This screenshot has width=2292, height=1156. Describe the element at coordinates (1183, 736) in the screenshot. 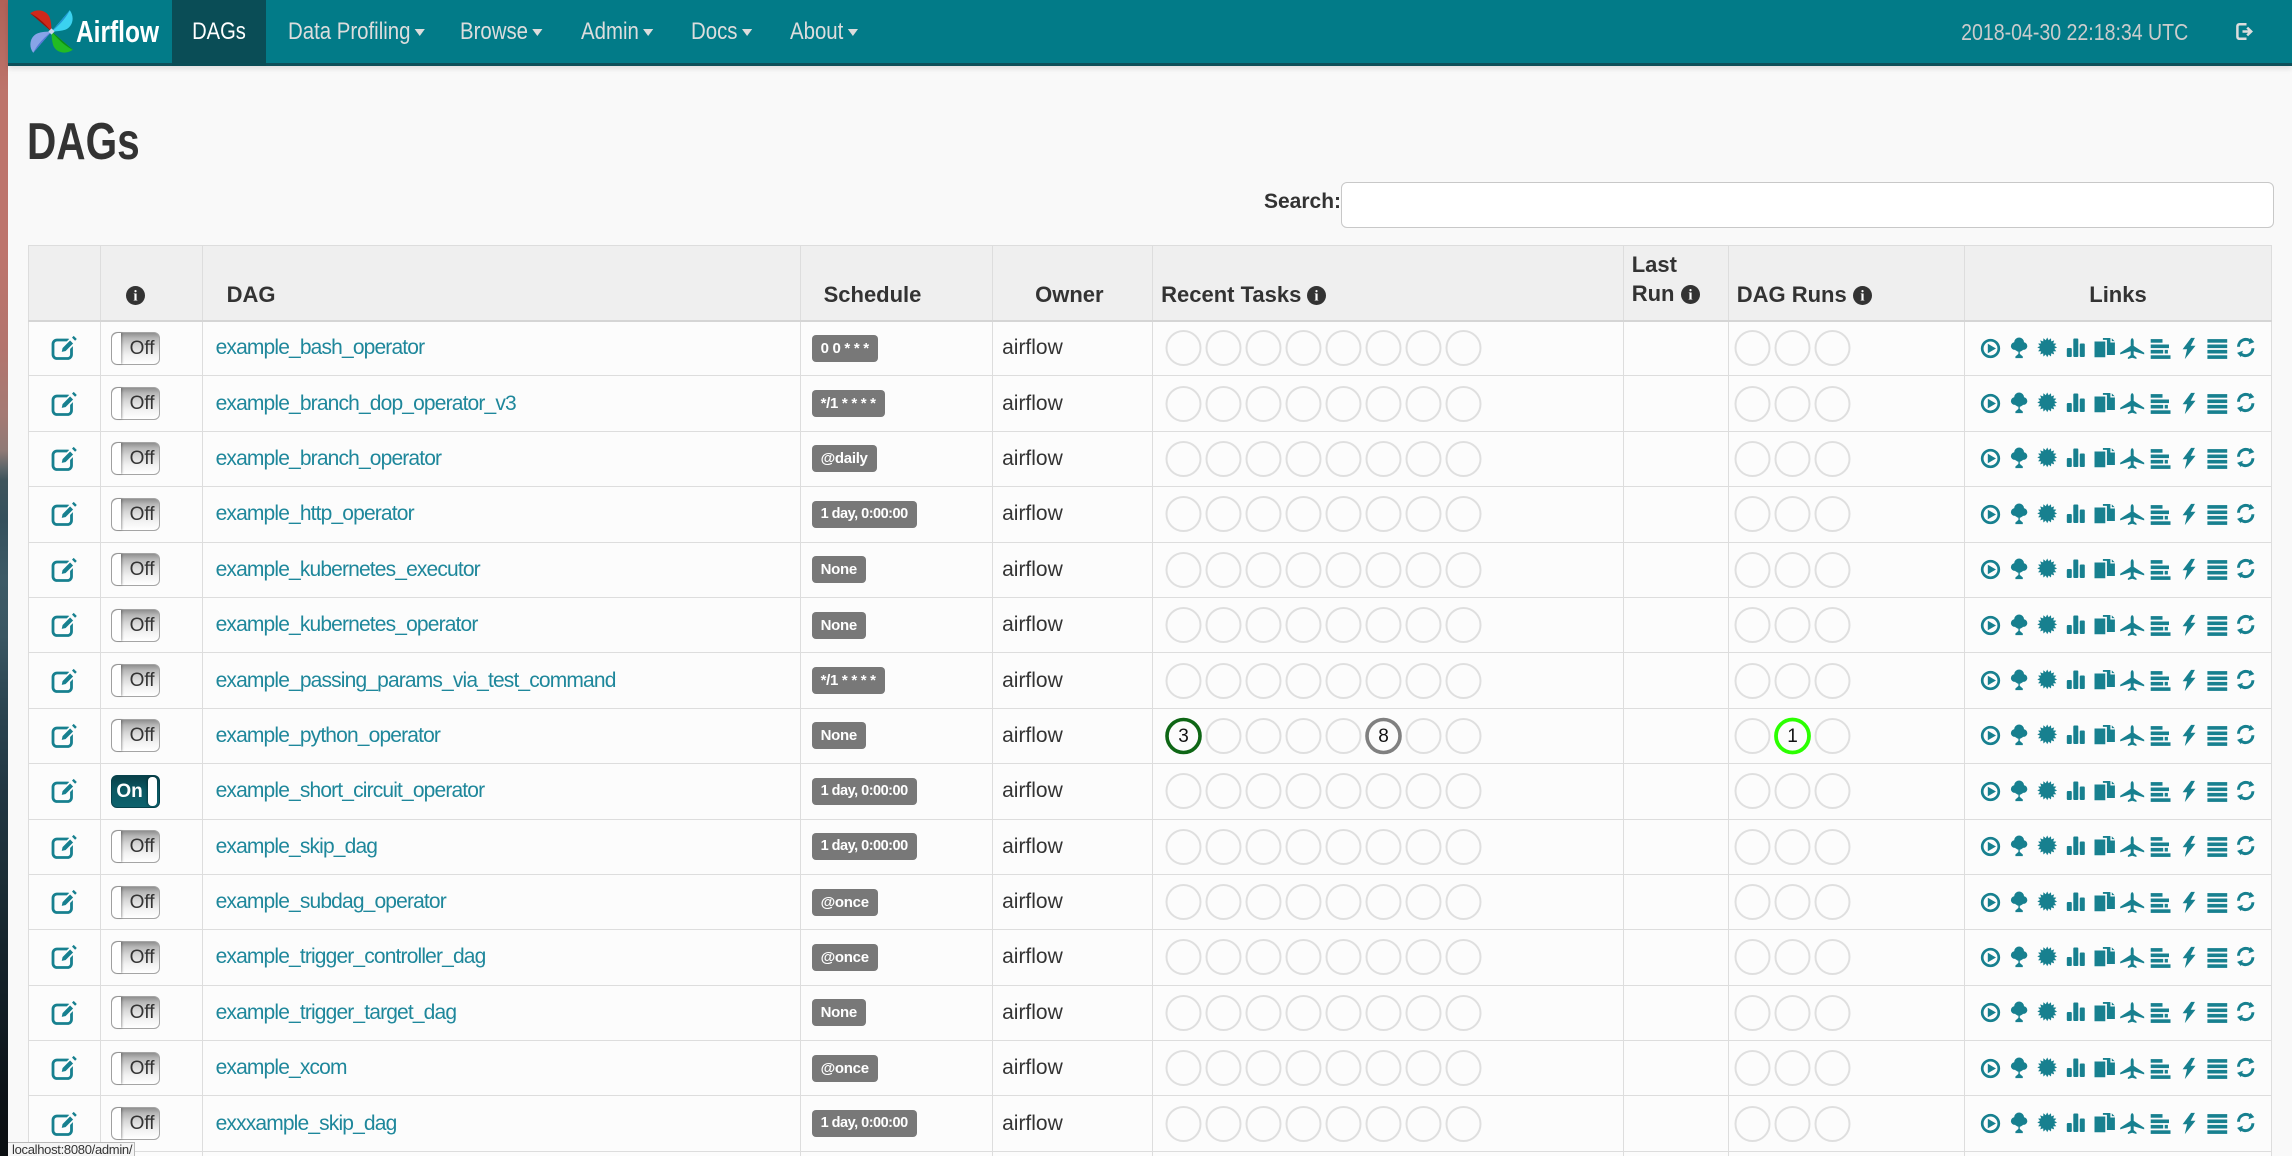

I see `svg-text: 3` at that location.